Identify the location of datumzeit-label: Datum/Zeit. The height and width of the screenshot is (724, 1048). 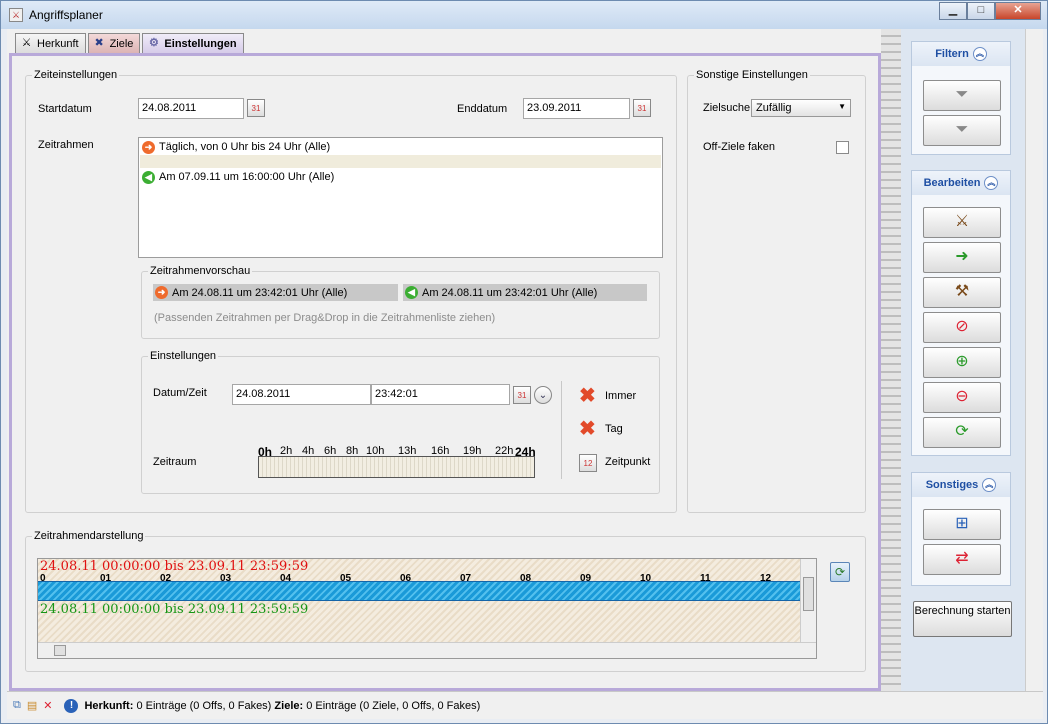
(180, 393).